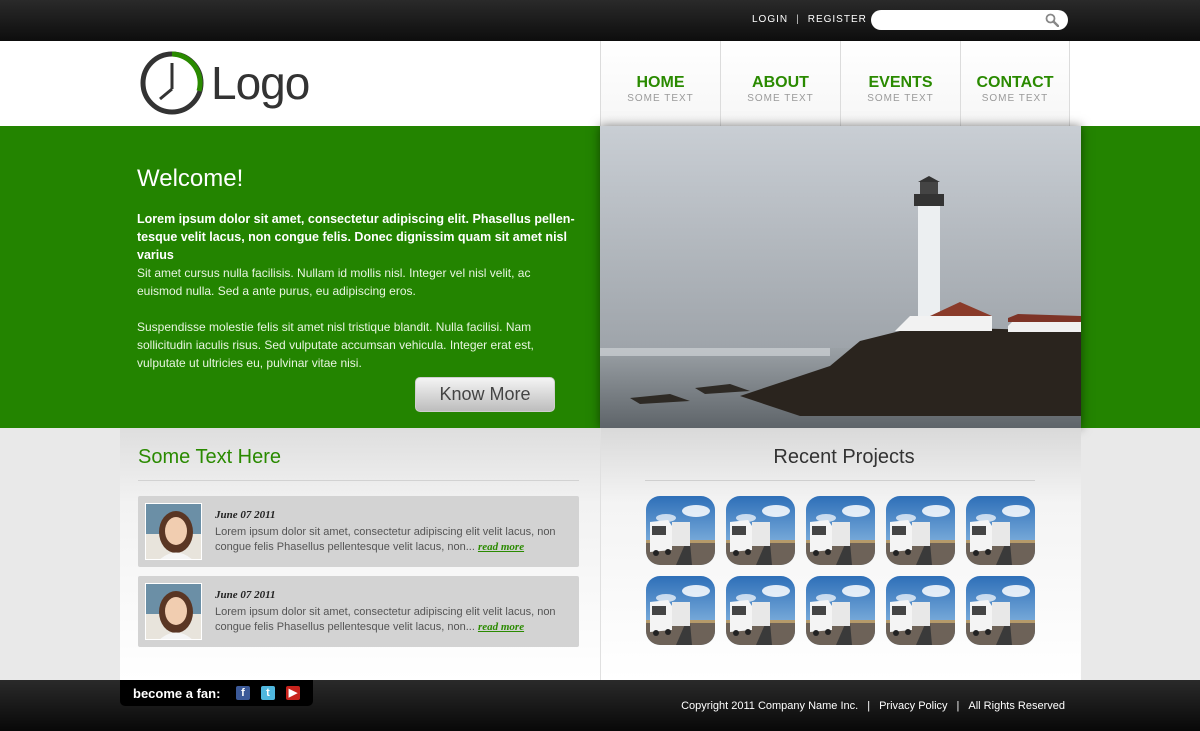 Image resolution: width=1200 pixels, height=731 pixels. Describe the element at coordinates (1052, 20) in the screenshot. I see `search-icon` at that location.